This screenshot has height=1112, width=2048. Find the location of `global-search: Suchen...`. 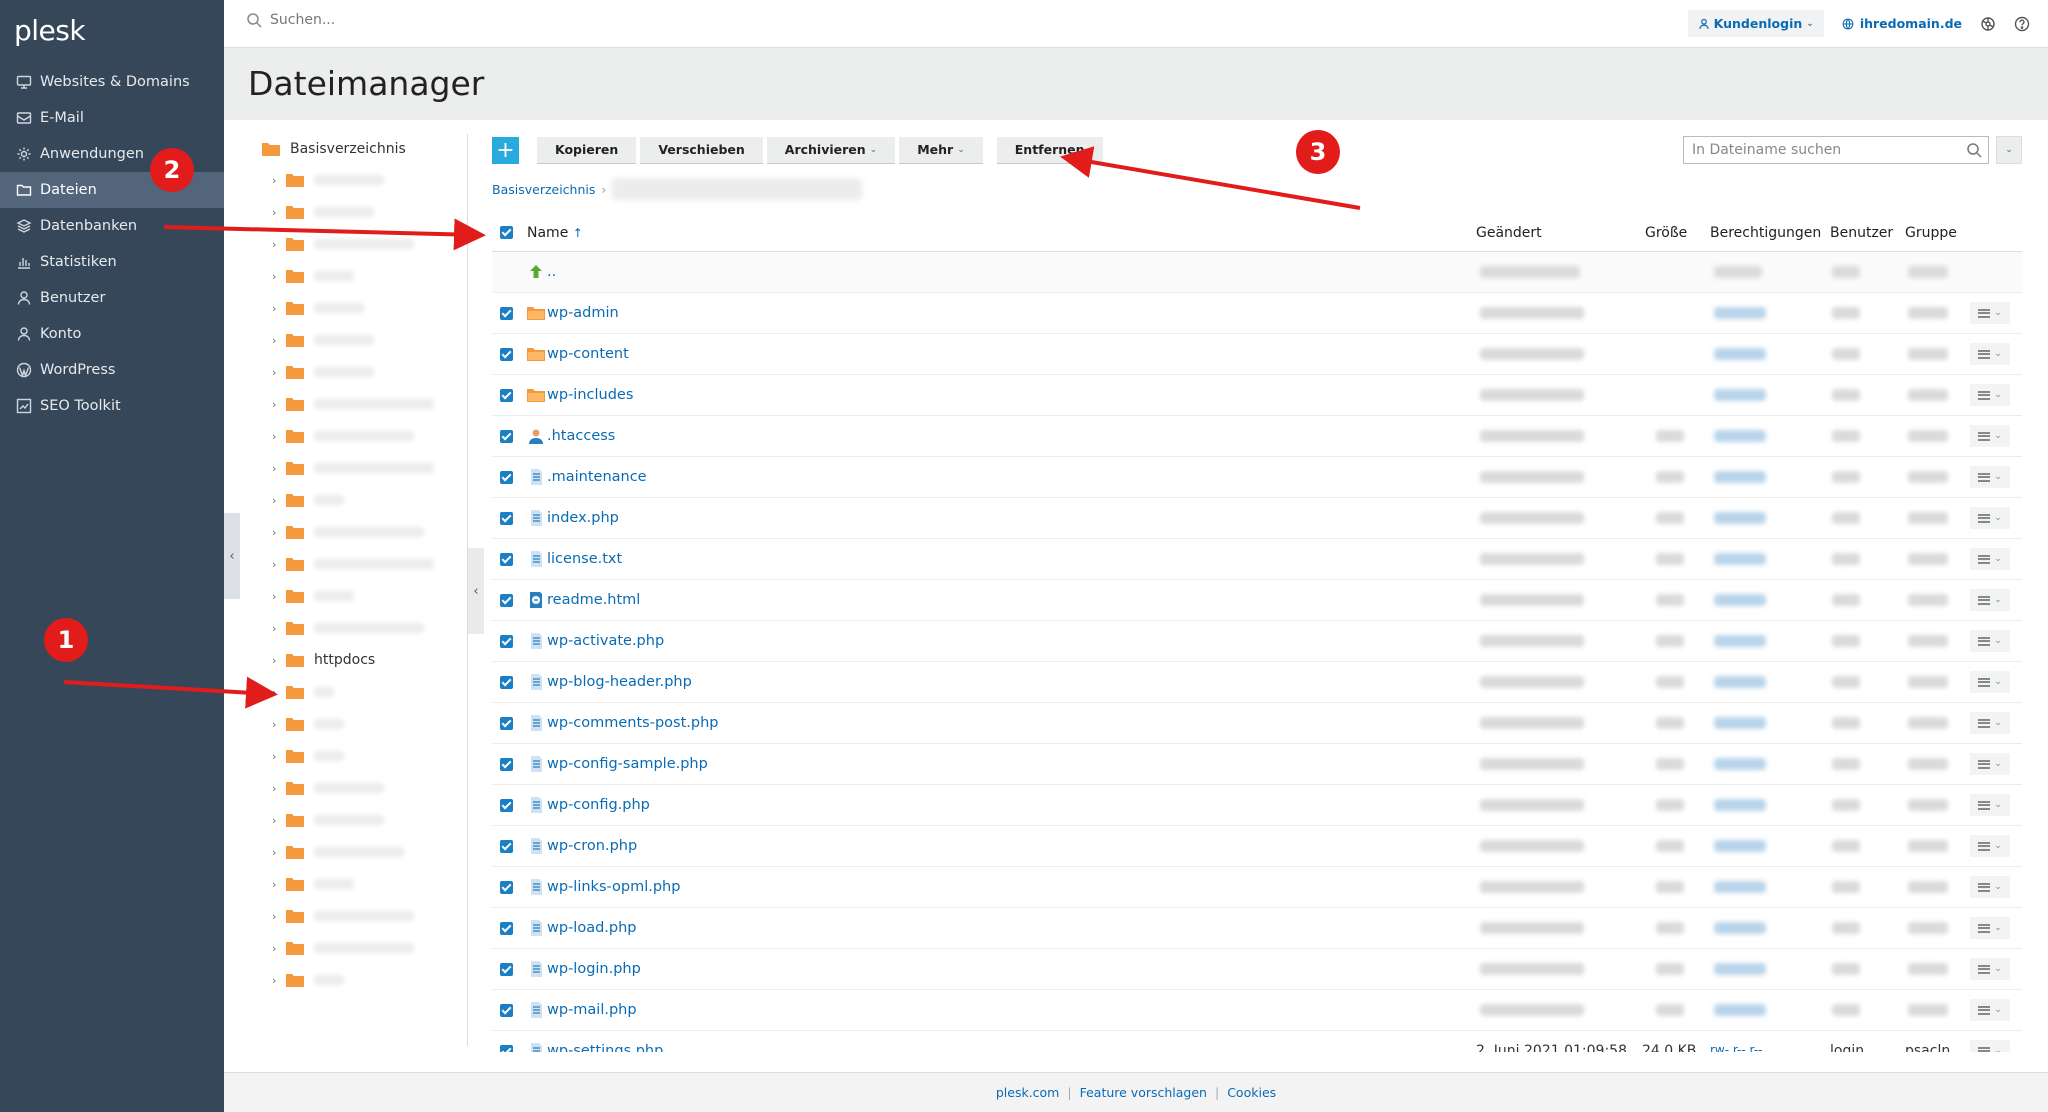

global-search: Suchen... is located at coordinates (290, 20).